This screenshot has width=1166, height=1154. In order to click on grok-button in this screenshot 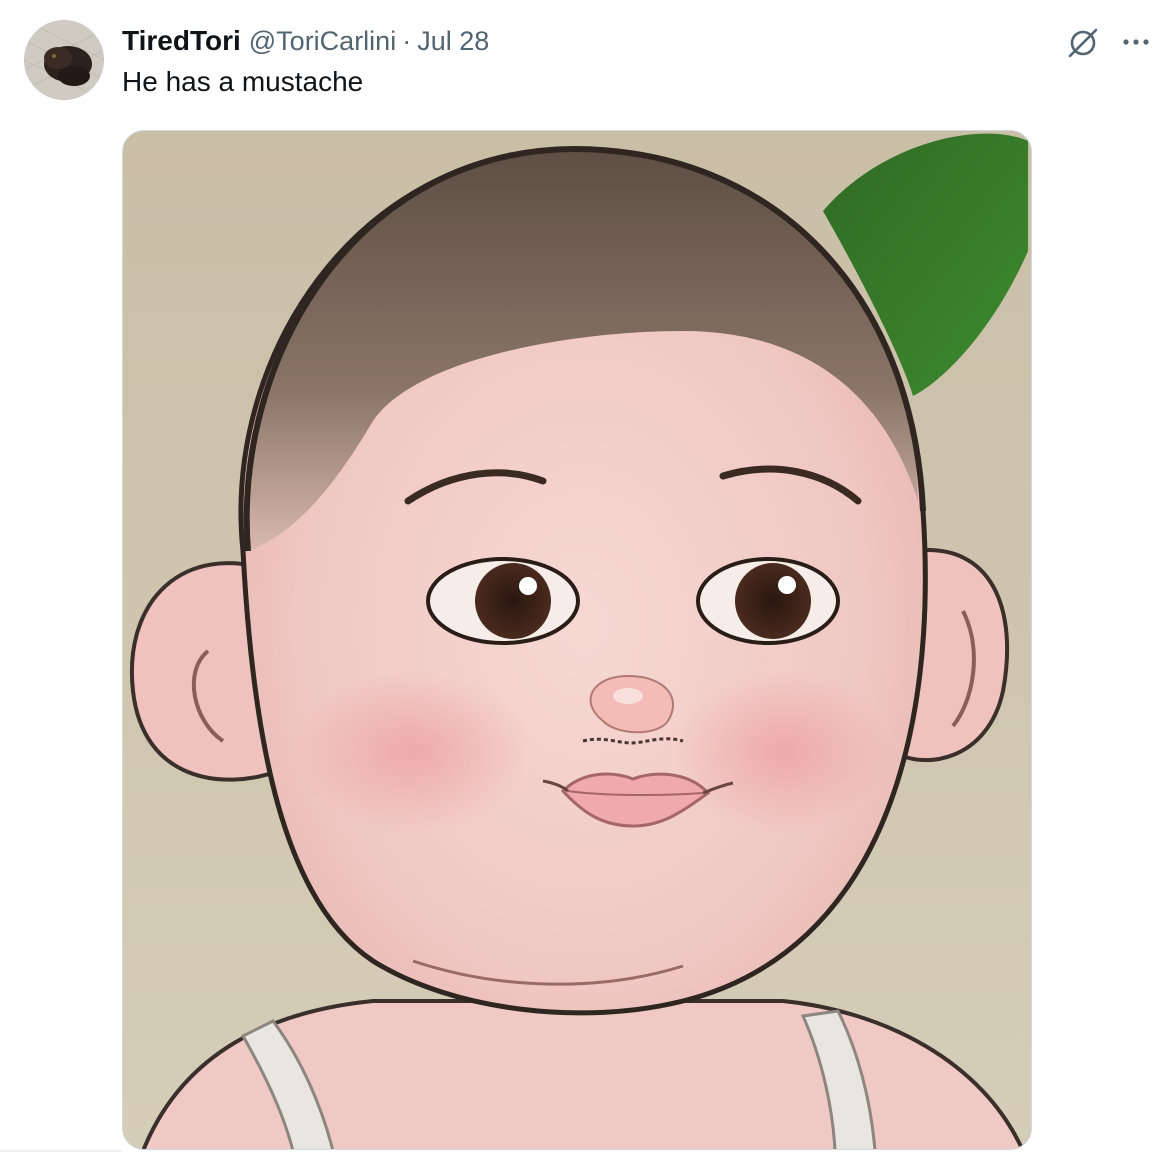, I will do `click(1084, 42)`.